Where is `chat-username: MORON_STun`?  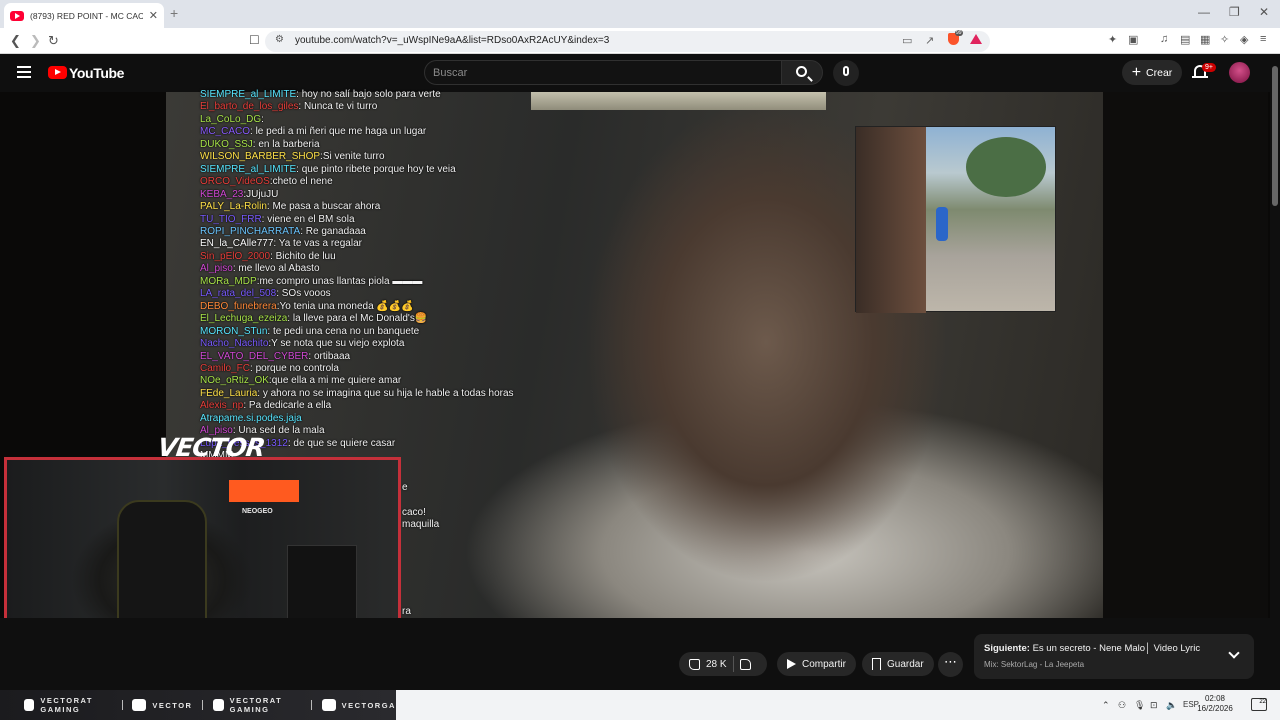 chat-username: MORON_STun is located at coordinates (234, 331).